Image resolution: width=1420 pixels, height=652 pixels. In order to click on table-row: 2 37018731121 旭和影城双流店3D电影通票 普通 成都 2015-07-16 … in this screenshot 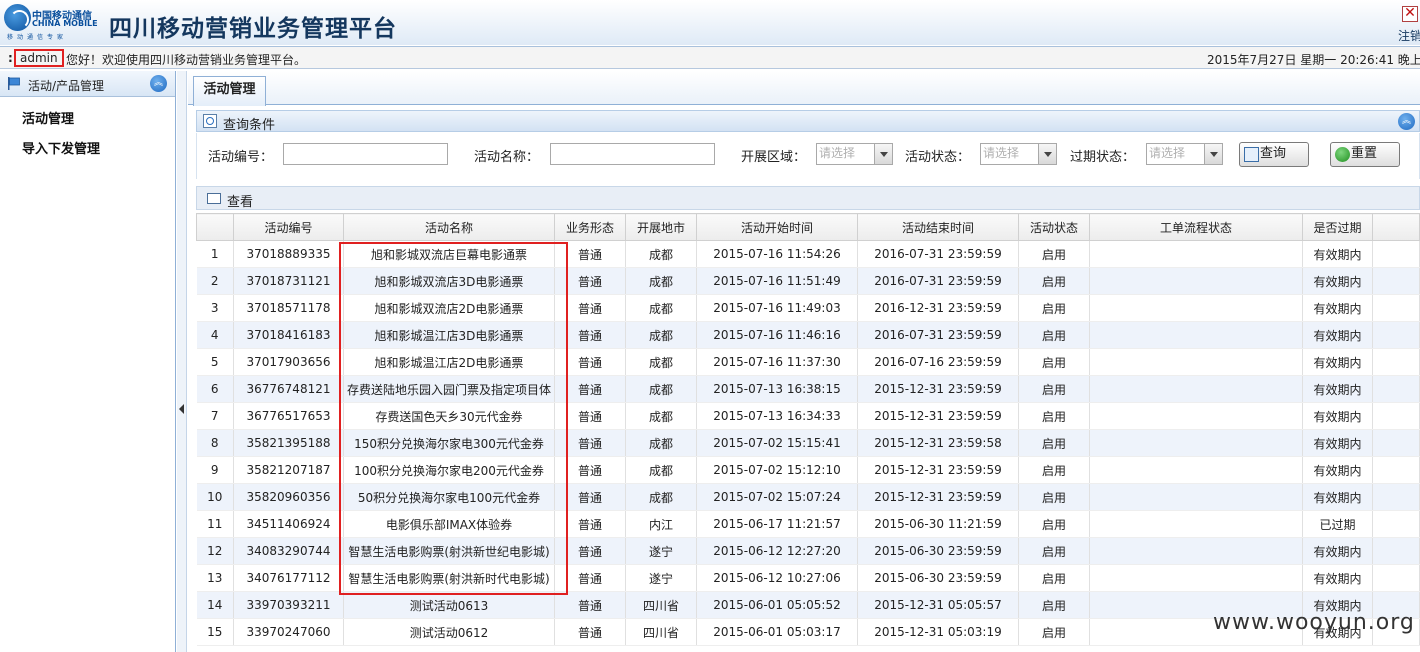, I will do `click(808, 281)`.